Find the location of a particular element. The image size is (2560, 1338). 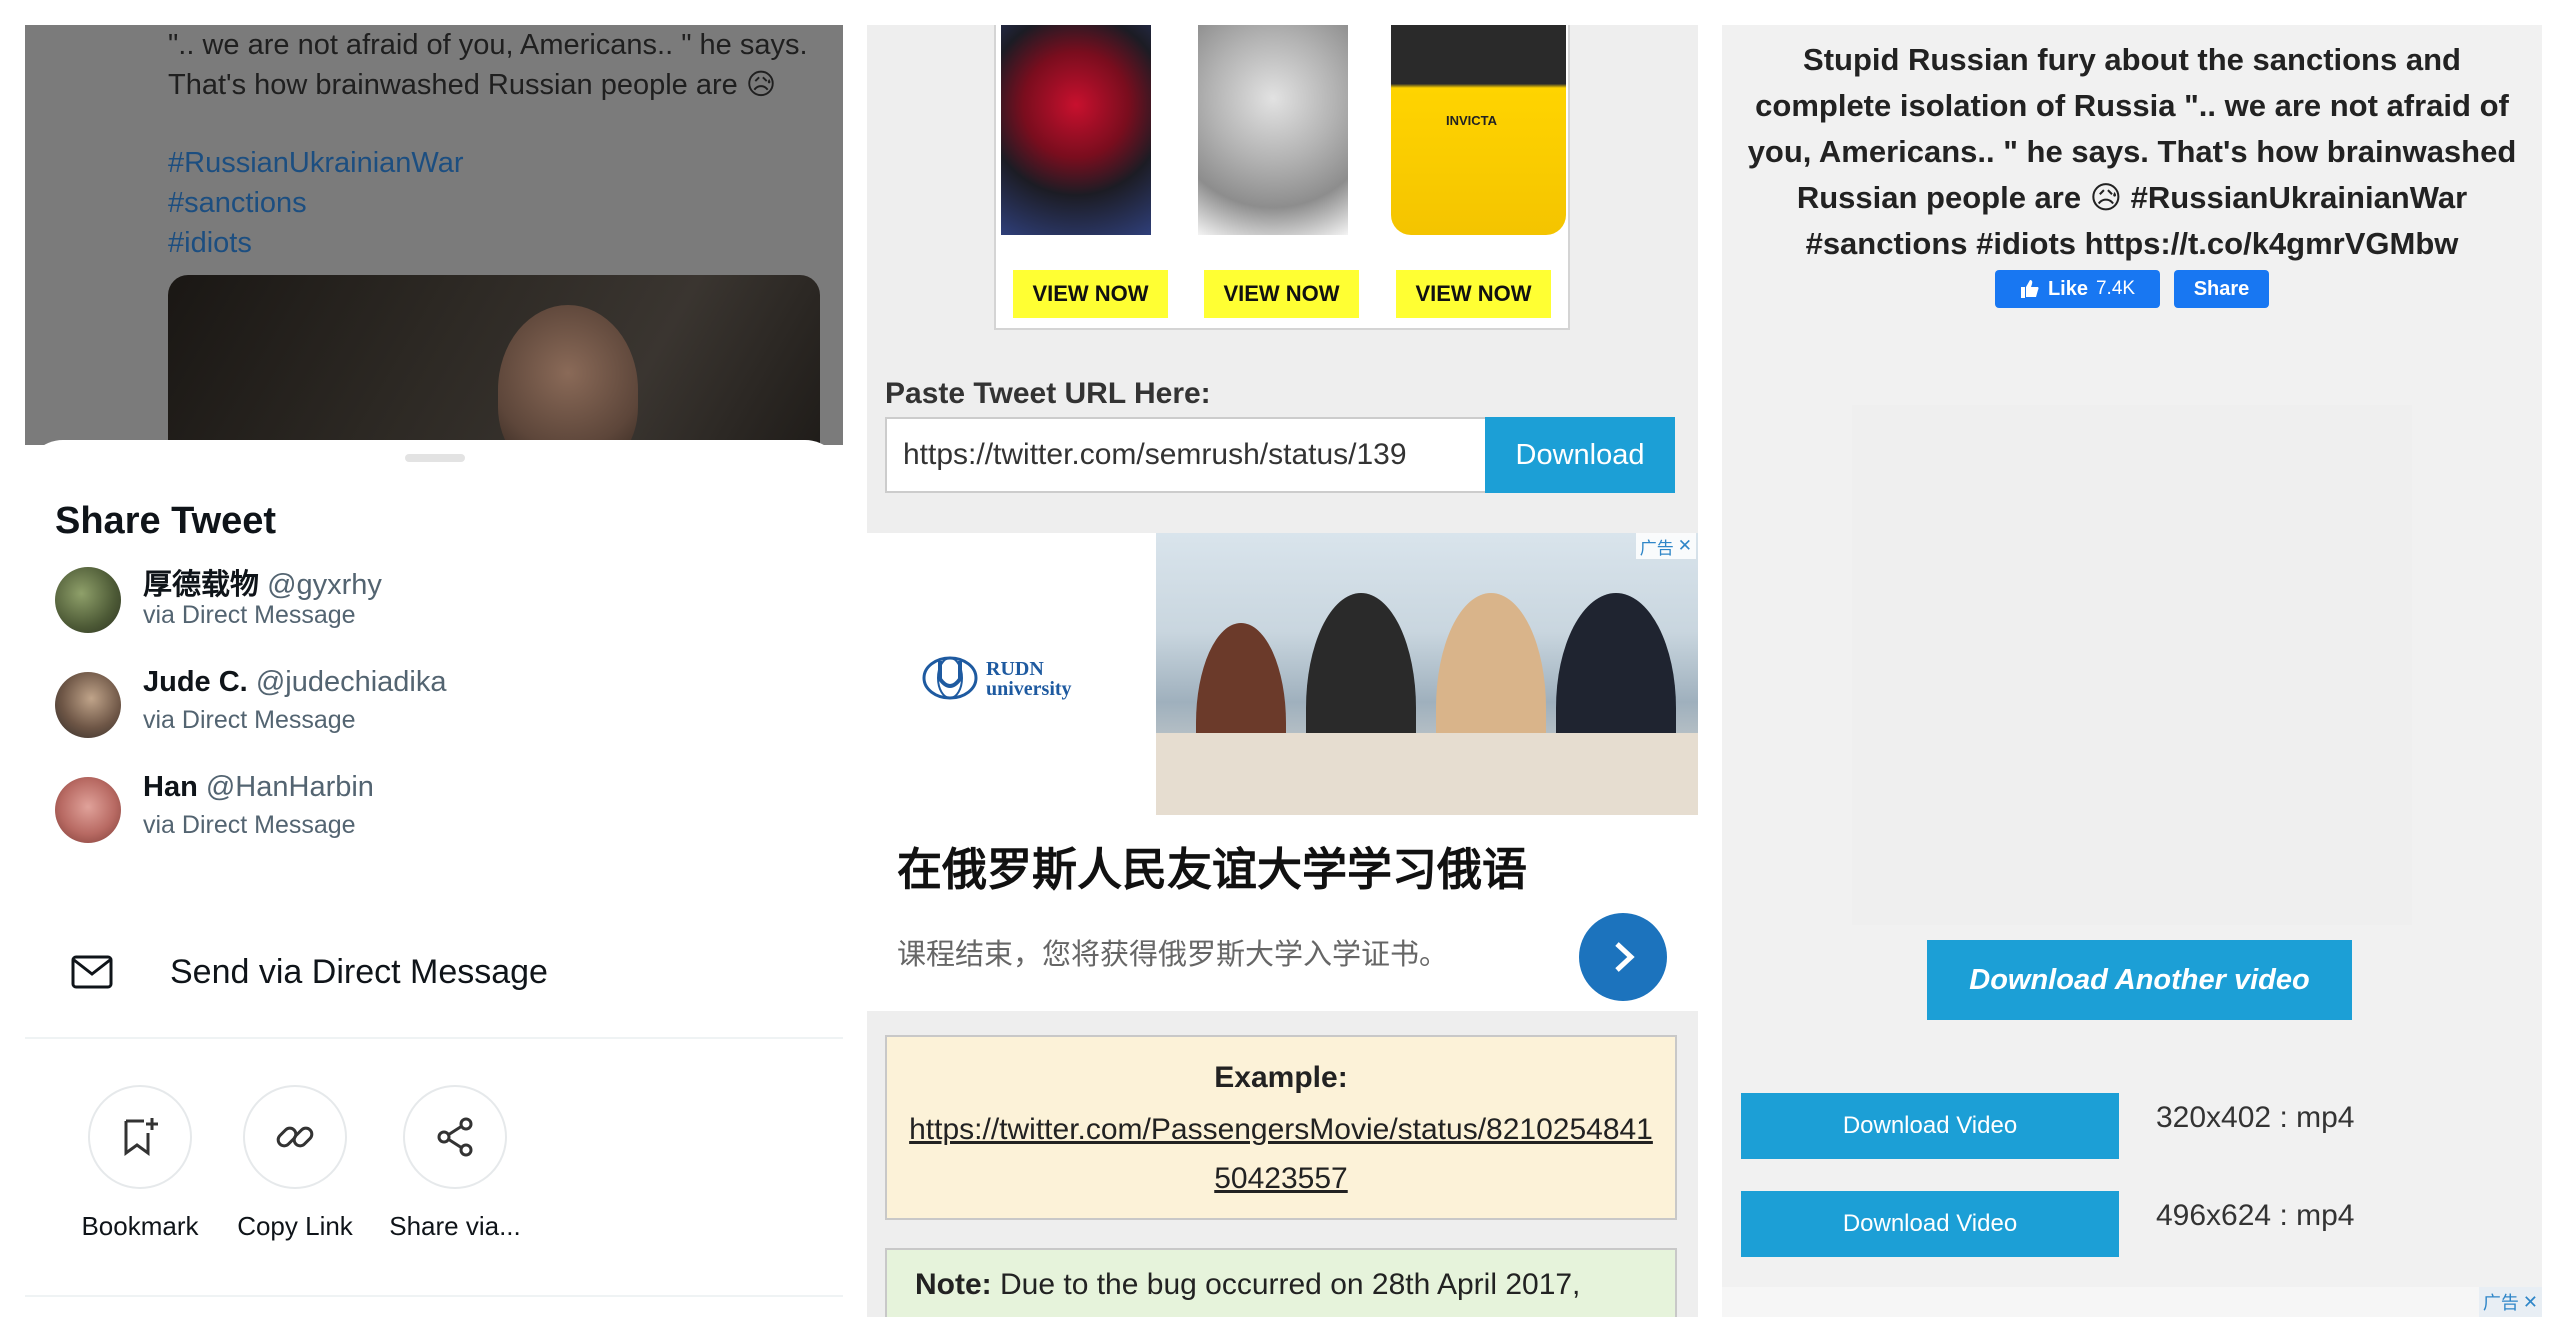

bookmark-button: Bookmark is located at coordinates (140, 1163).